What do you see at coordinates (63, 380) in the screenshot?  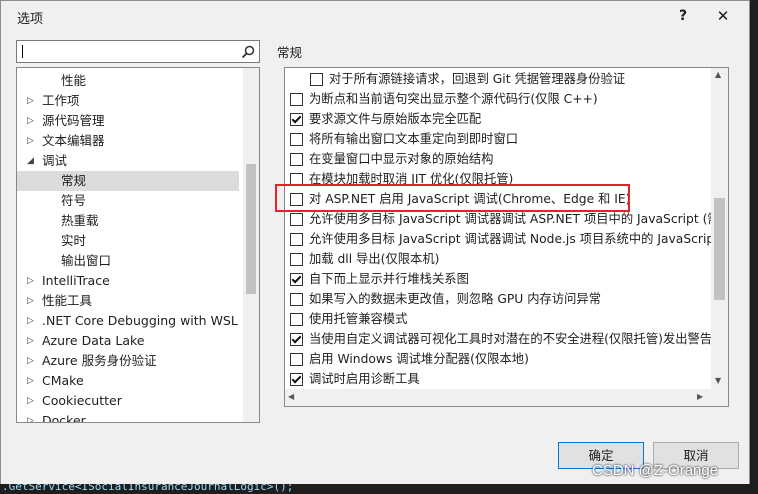 I see `tree-item-label: CMake` at bounding box center [63, 380].